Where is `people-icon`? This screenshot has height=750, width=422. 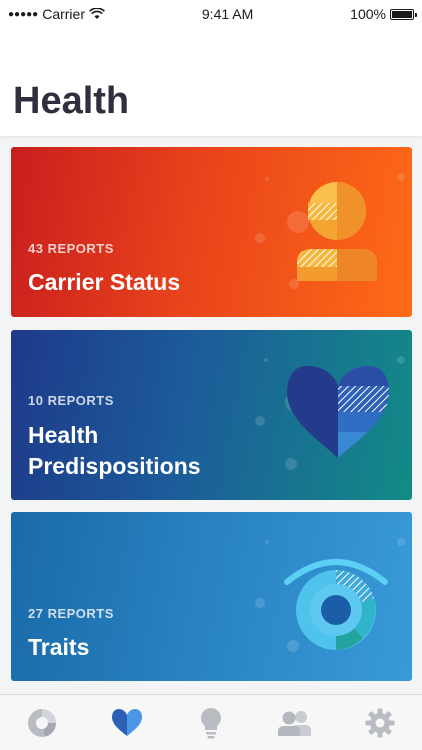
people-icon is located at coordinates (295, 723).